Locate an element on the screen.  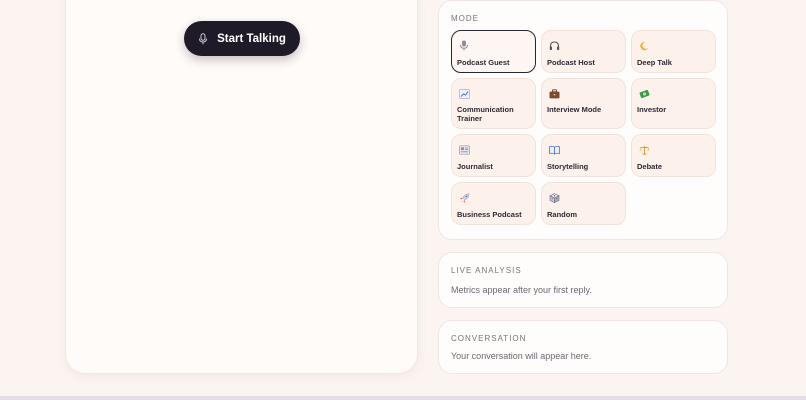
mode-label: Communication Trainer is located at coordinates (485, 114).